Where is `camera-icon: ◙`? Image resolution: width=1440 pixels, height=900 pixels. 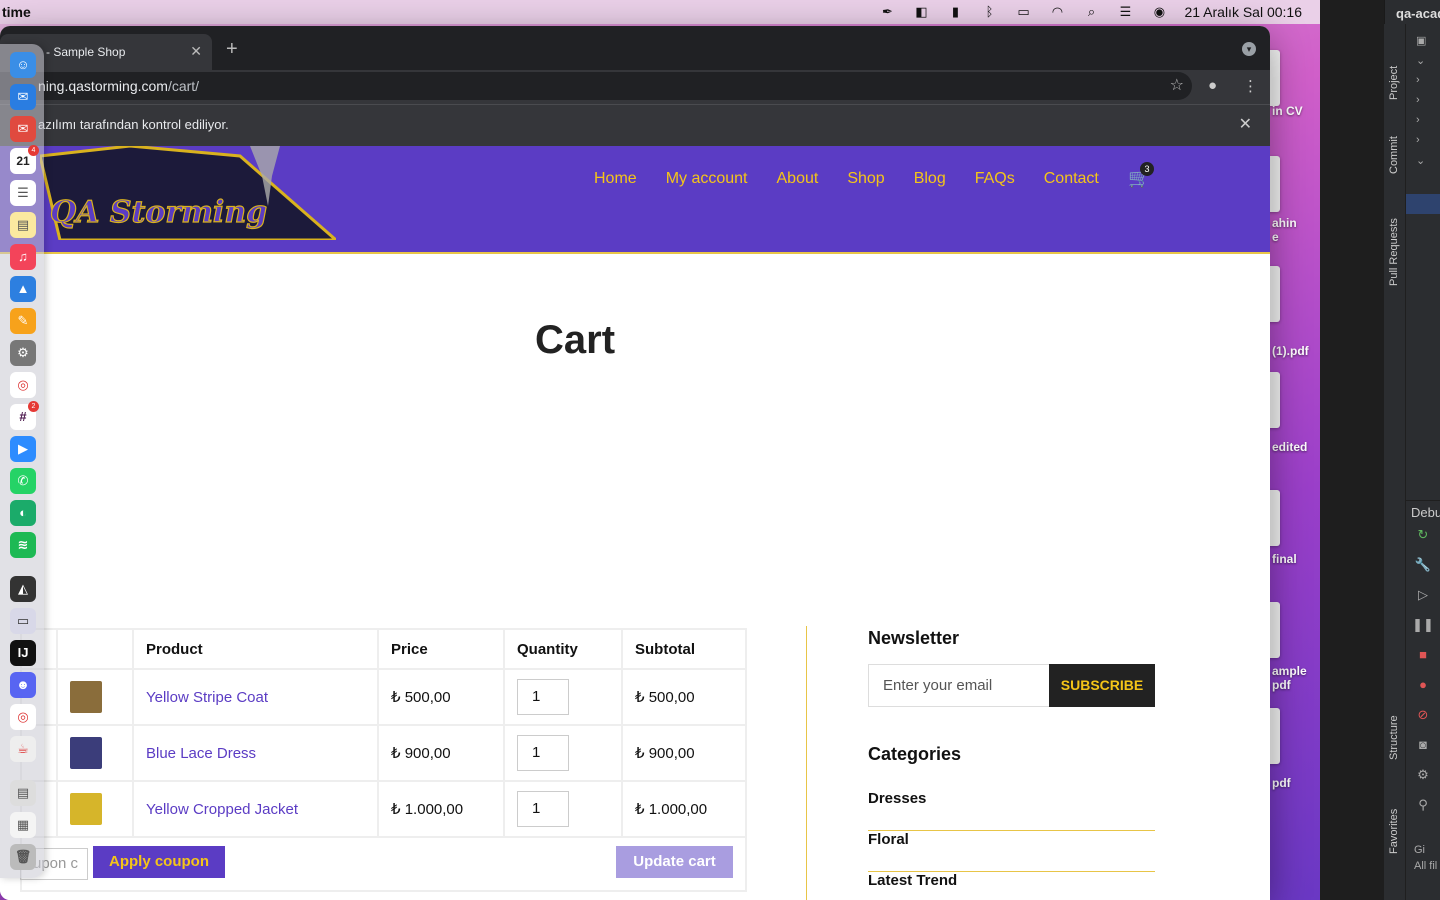
camera-icon: ◙ is located at coordinates (1423, 745).